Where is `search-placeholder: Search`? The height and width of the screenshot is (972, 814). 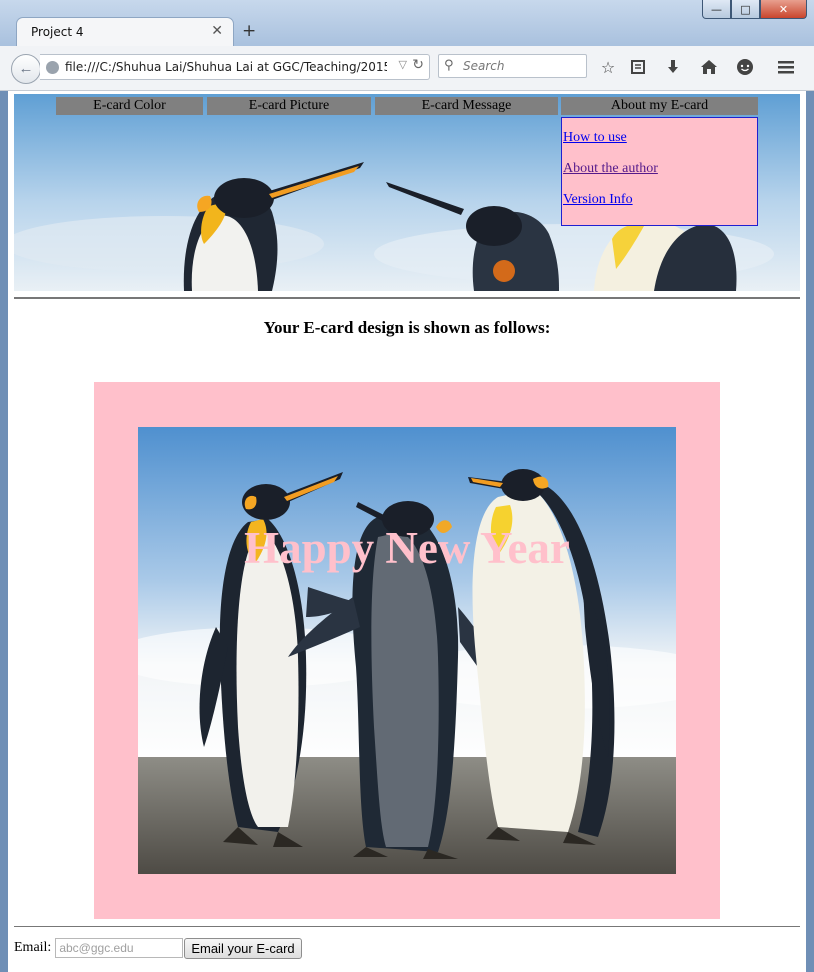 search-placeholder: Search is located at coordinates (484, 66).